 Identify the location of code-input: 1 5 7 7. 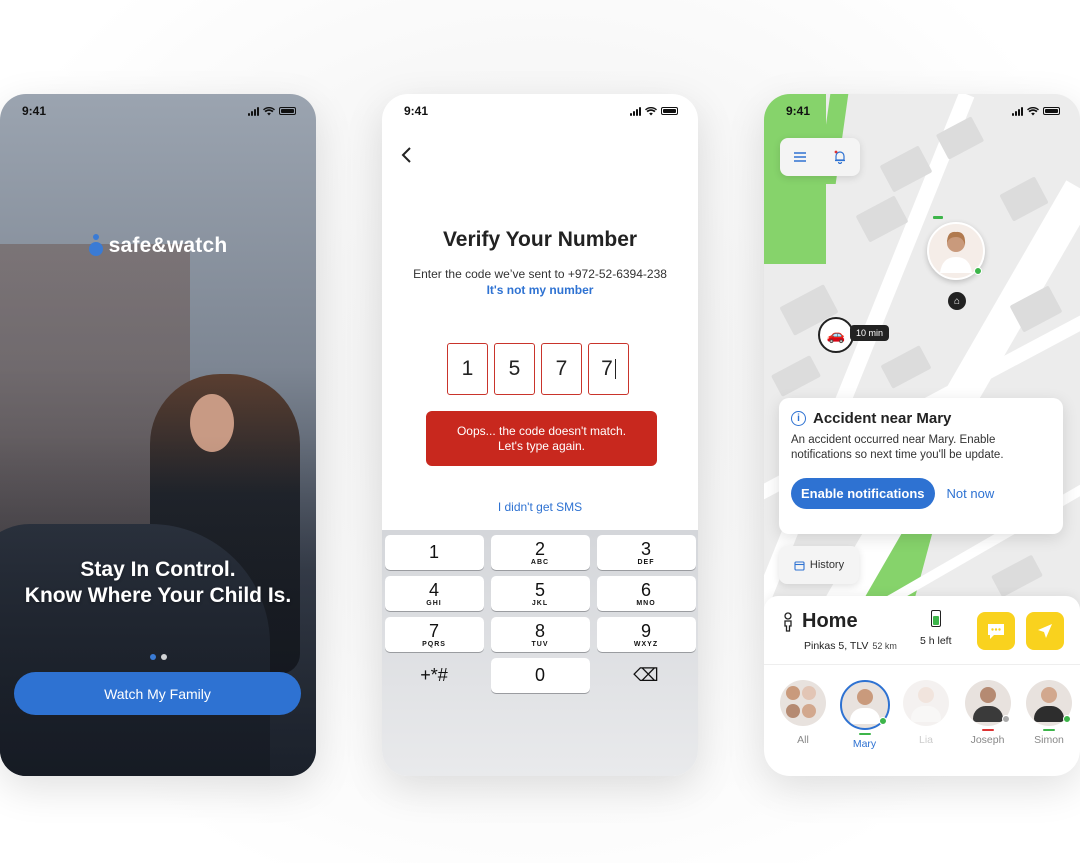
(538, 369).